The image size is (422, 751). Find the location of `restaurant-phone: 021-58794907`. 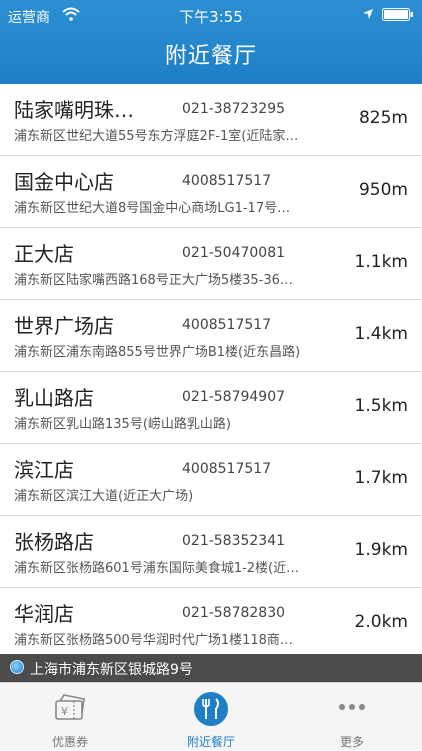

restaurant-phone: 021-58794907 is located at coordinates (234, 397).